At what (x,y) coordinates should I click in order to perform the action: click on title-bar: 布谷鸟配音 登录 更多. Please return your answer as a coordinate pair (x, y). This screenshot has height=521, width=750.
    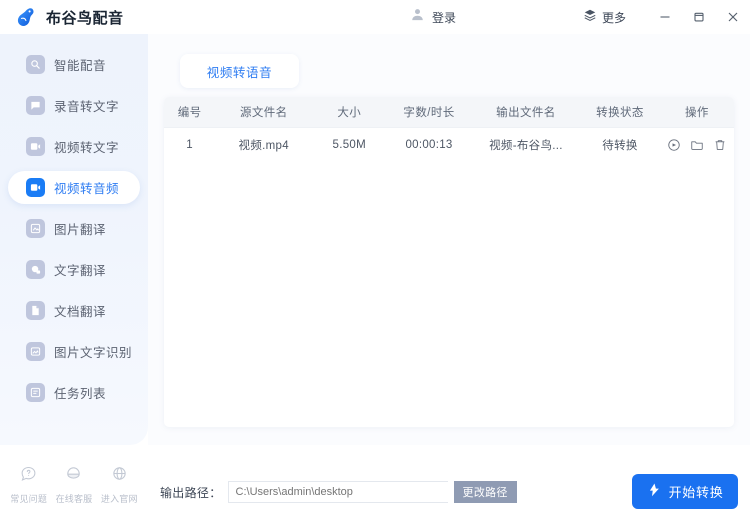
    Looking at the image, I should click on (375, 17).